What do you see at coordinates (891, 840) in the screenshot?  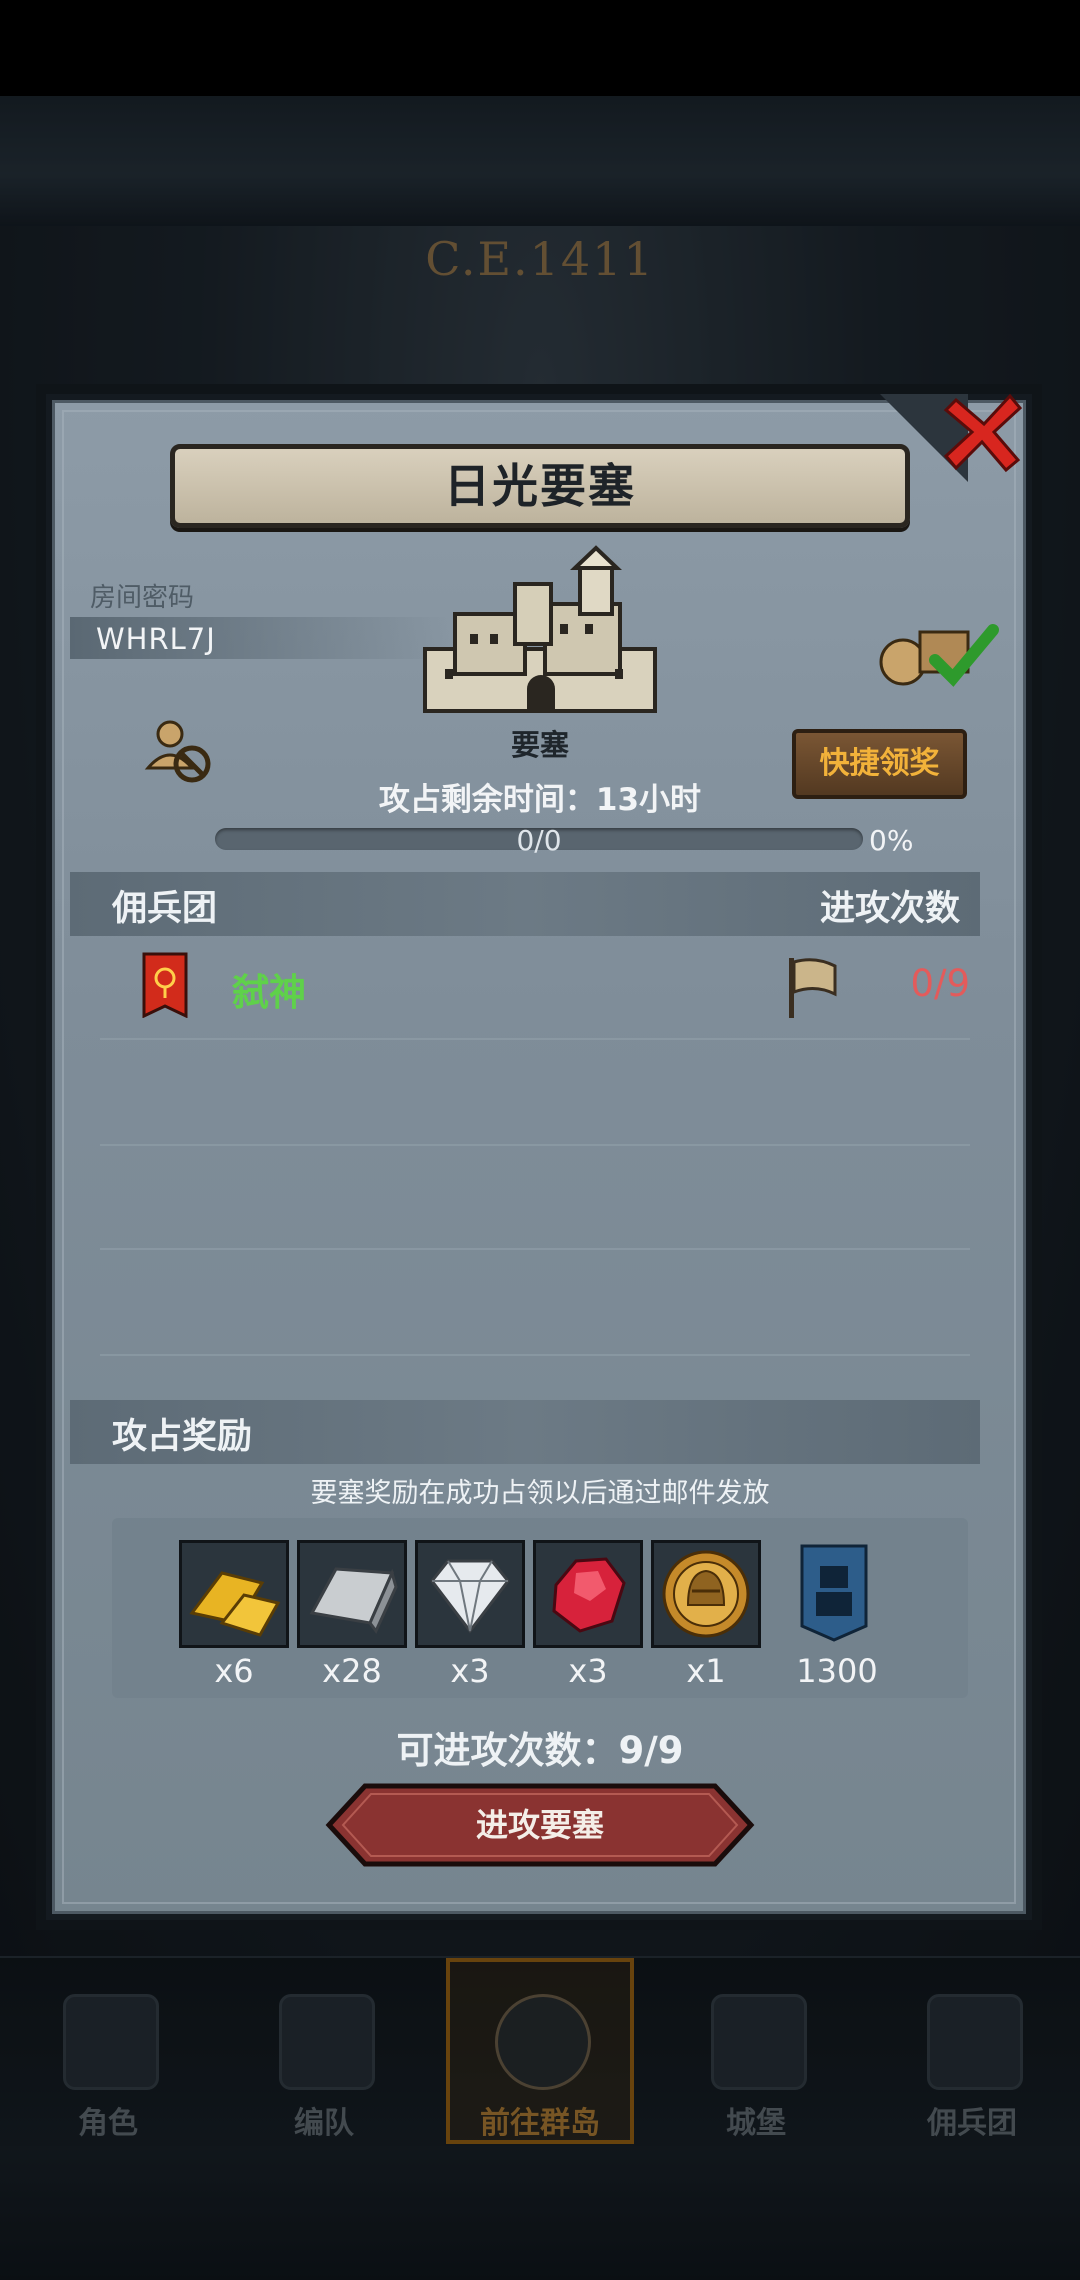 I see `progress-percent: 0%` at bounding box center [891, 840].